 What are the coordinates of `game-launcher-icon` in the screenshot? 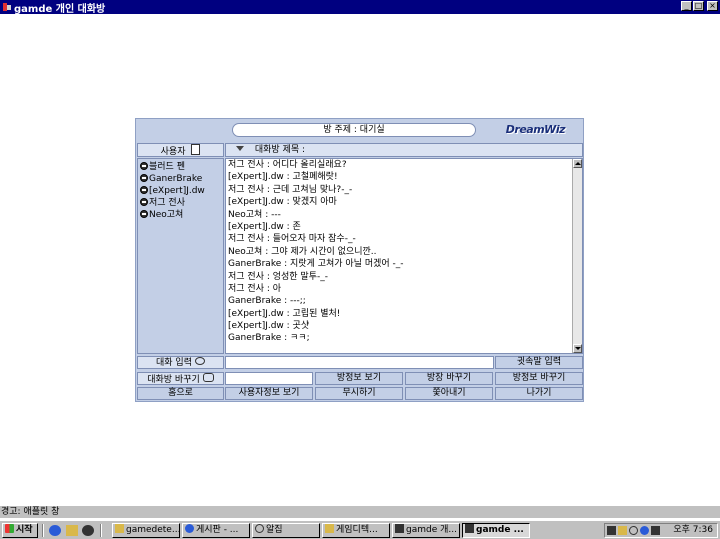 It's located at (88, 530).